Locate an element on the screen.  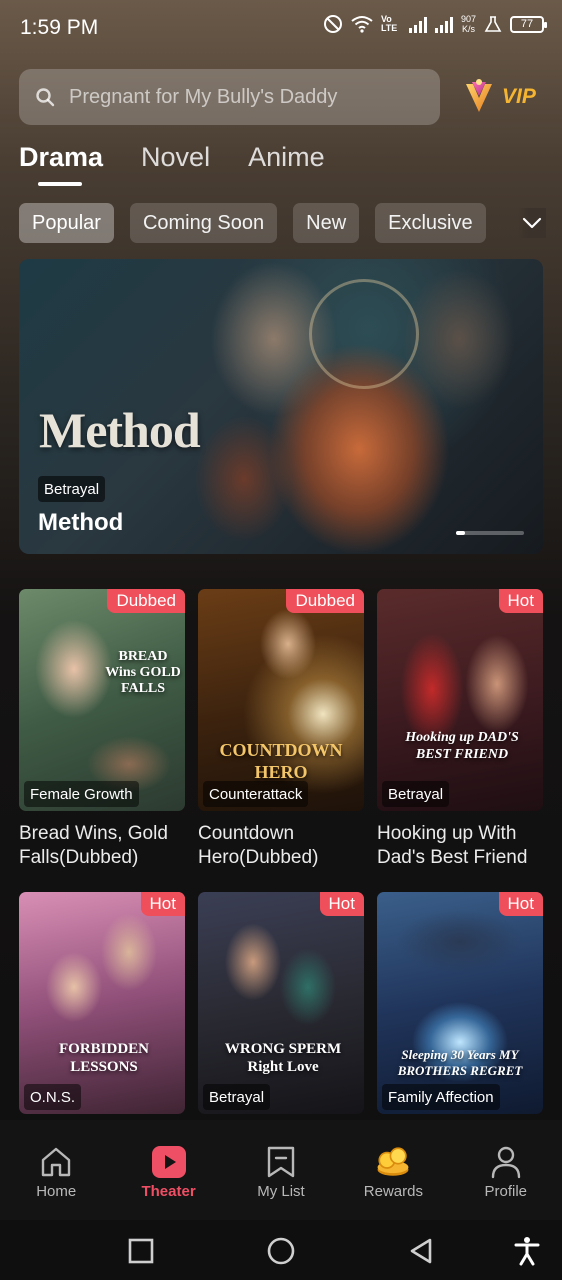
card-title: Bread Wins, Gold Falls(Dubbed) is located at coordinates (93, 845).